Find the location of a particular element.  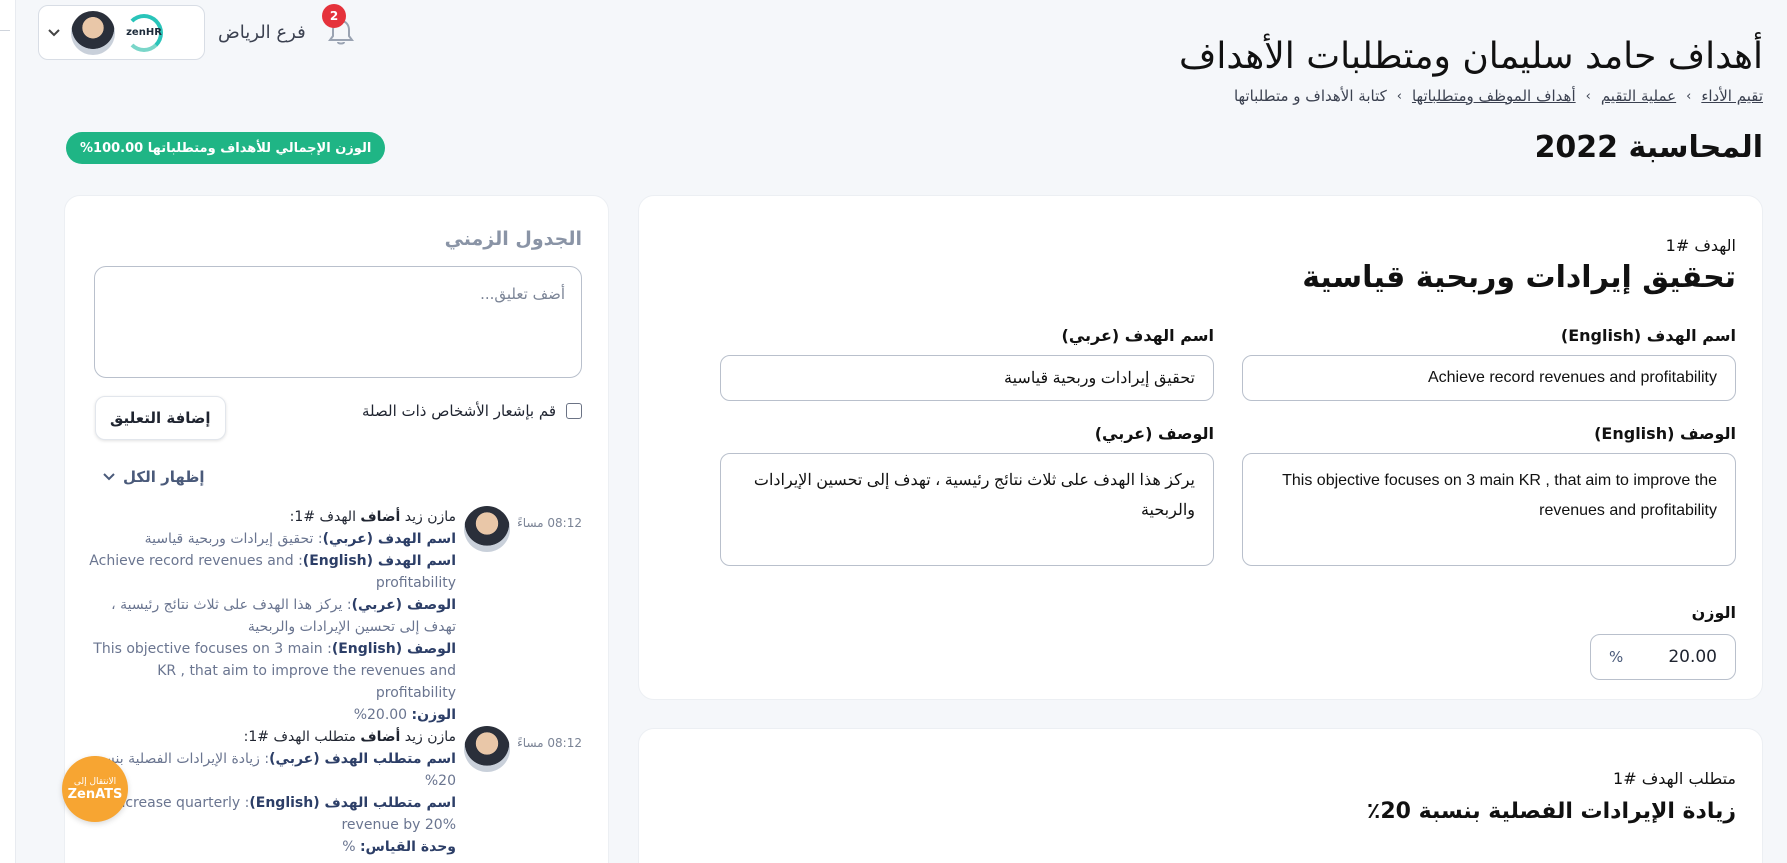

entry-value: % is located at coordinates (351, 847).